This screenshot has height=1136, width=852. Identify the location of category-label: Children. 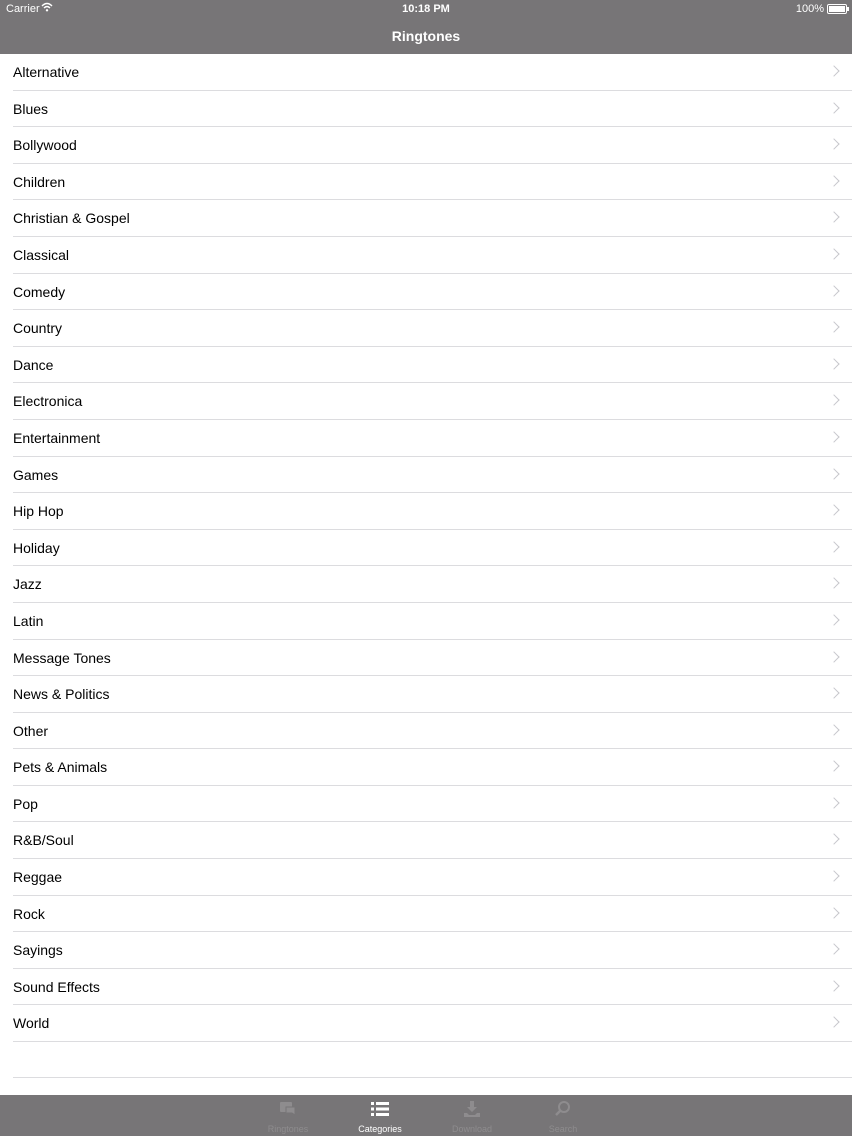
(39, 181).